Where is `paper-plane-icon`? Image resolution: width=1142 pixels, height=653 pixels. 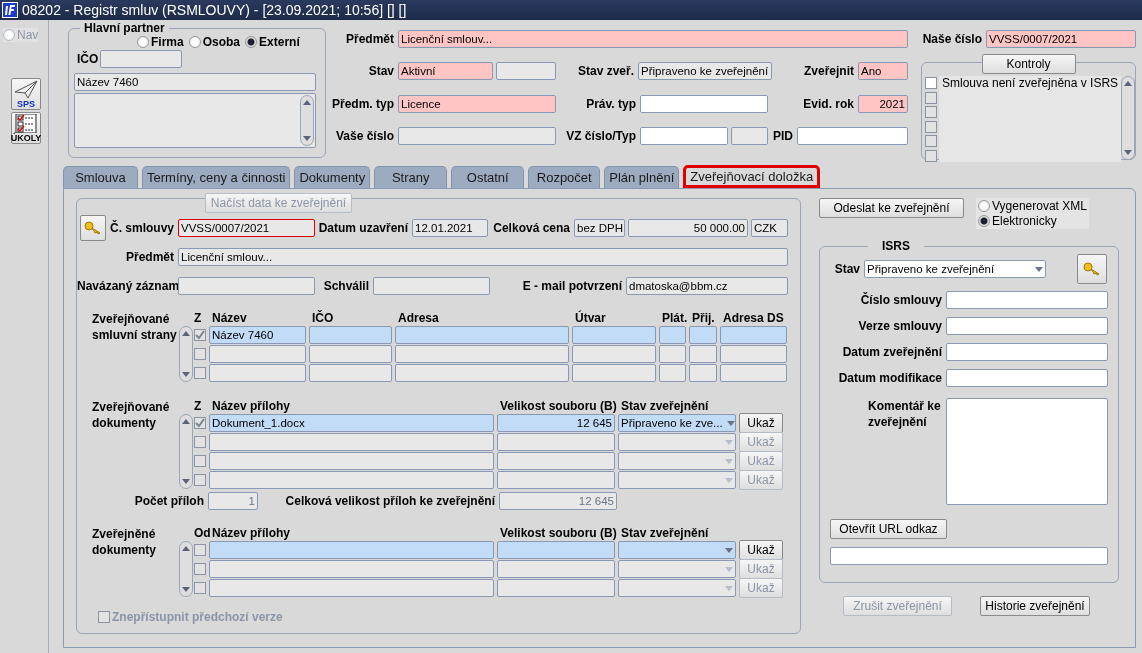 paper-plane-icon is located at coordinates (26, 89).